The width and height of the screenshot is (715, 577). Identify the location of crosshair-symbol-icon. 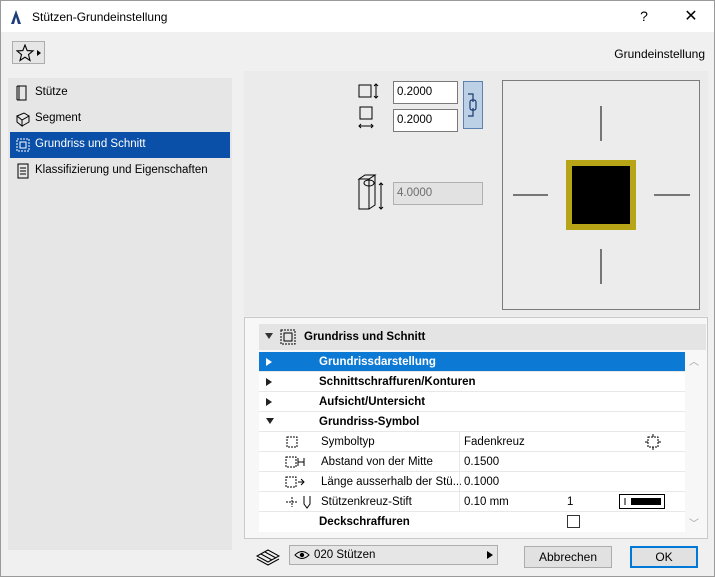
(653, 442).